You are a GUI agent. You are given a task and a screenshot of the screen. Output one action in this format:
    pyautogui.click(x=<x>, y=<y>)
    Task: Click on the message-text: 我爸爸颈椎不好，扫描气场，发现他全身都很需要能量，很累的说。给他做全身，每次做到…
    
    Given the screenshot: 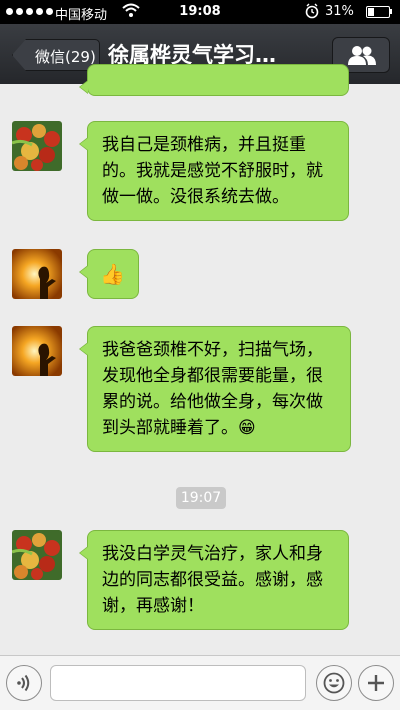 What is the action you would take?
    pyautogui.click(x=212, y=389)
    